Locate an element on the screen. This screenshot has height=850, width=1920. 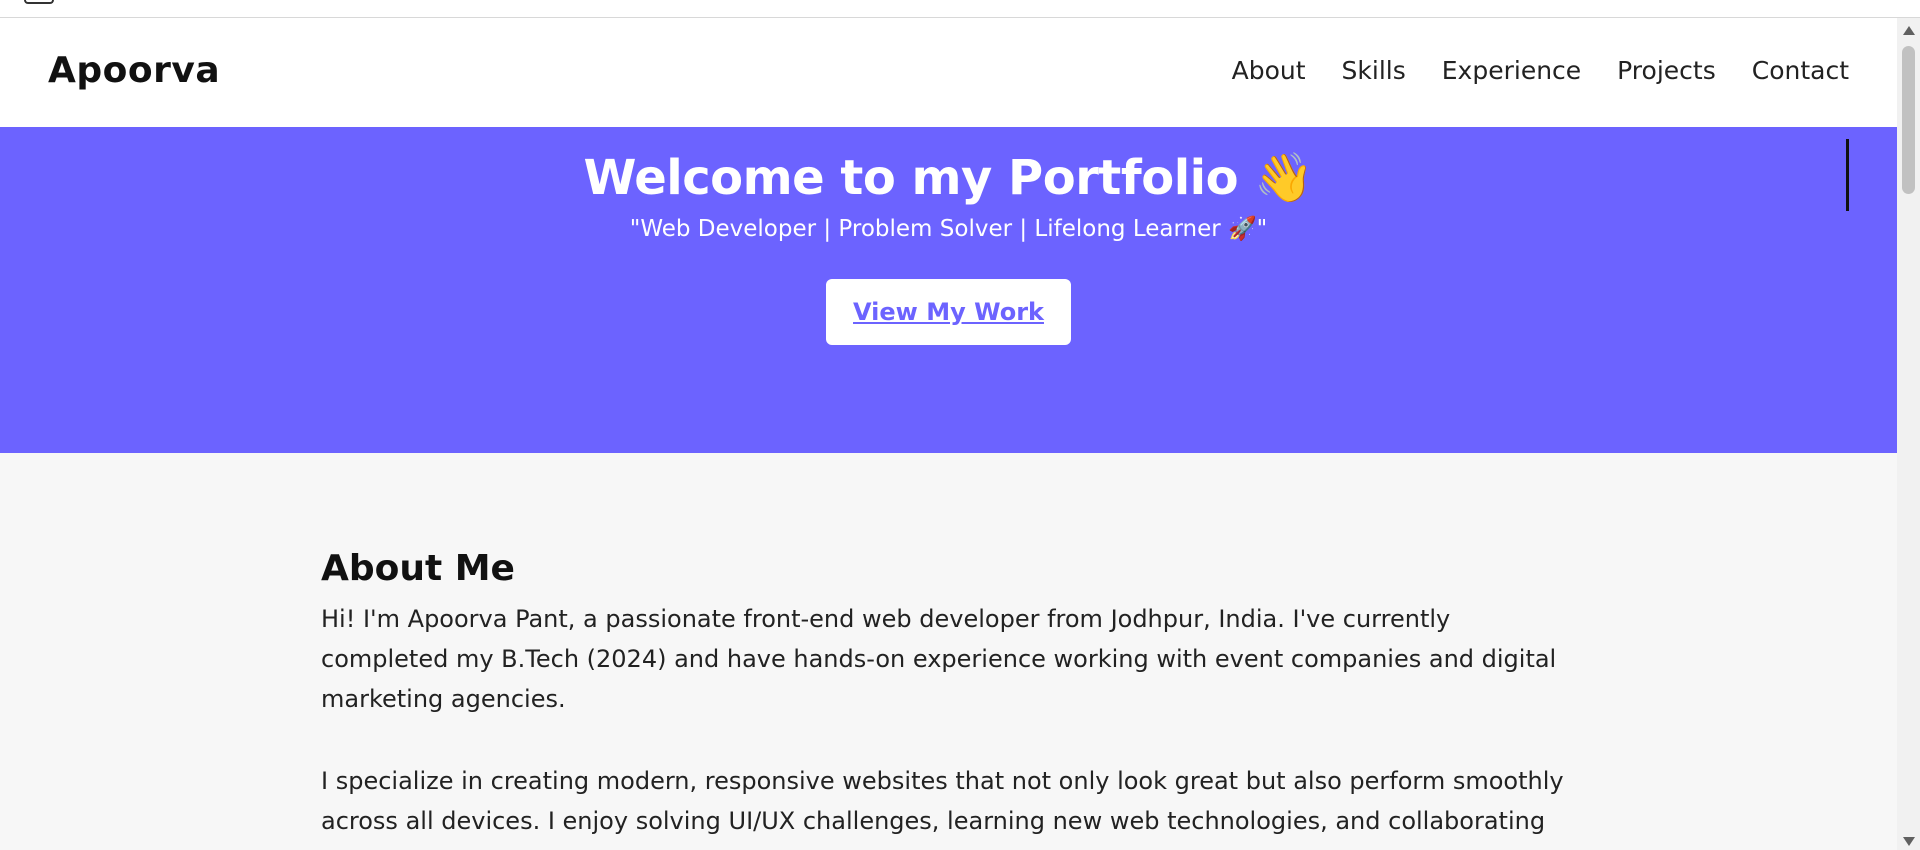
nav-link-skills: Skills is located at coordinates (1374, 70).